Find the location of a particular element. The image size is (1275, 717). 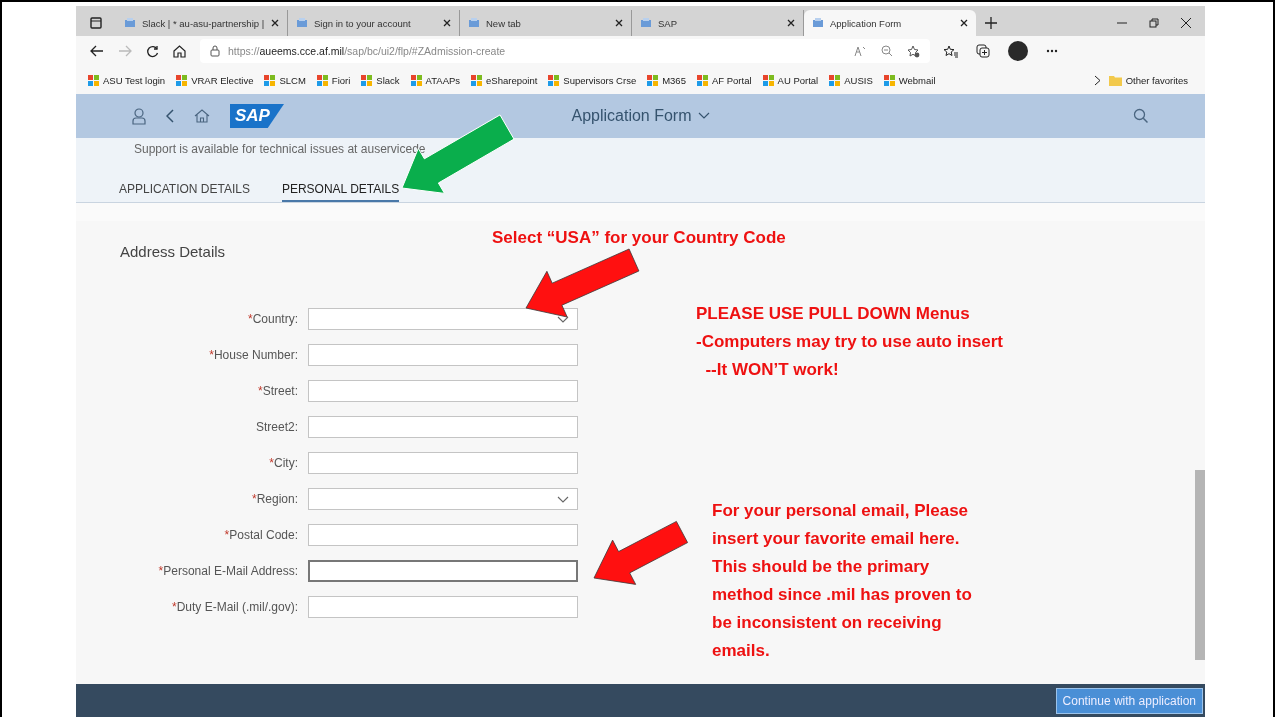

favorite-link: AU Portal is located at coordinates (790, 80).